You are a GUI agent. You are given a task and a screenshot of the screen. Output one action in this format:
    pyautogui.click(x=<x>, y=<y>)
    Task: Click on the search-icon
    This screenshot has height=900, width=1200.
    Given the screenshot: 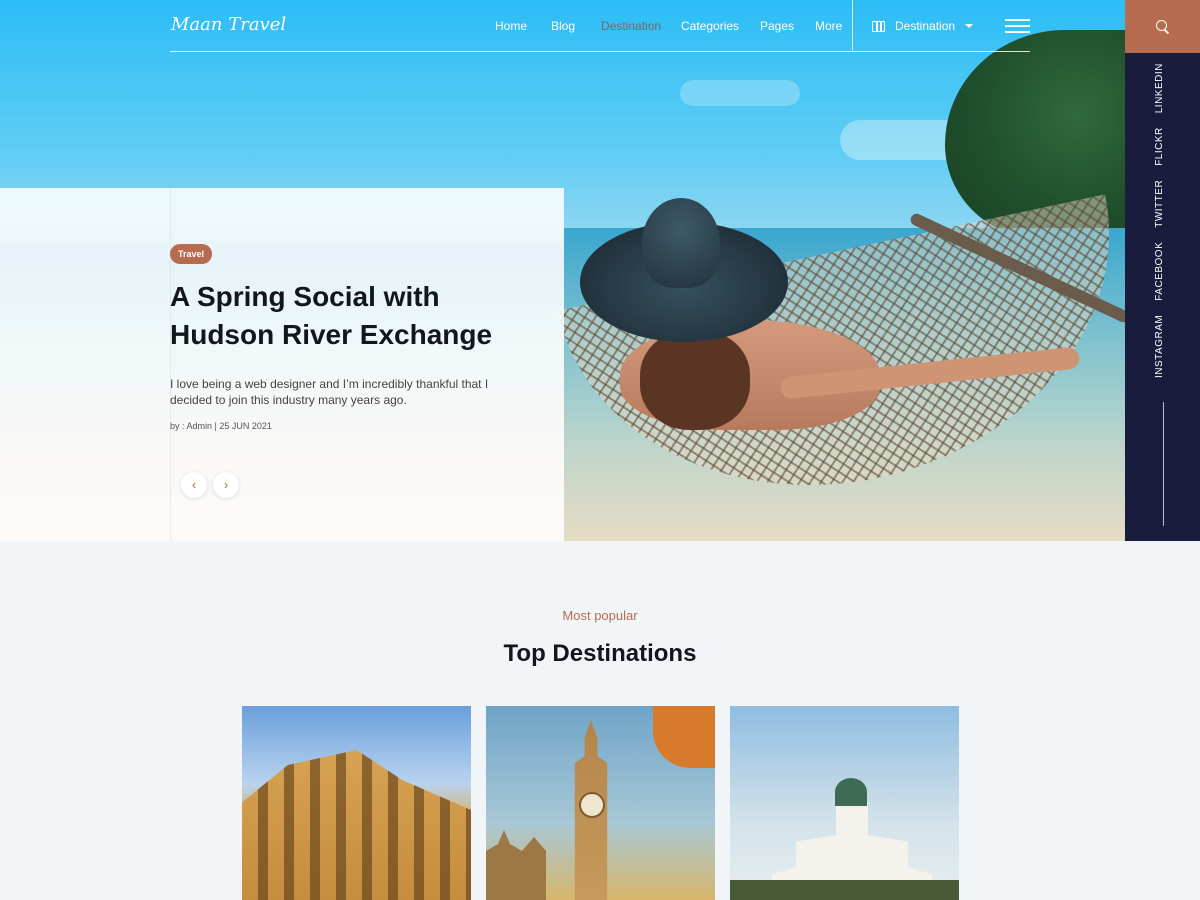 What is the action you would take?
    pyautogui.click(x=1162, y=26)
    